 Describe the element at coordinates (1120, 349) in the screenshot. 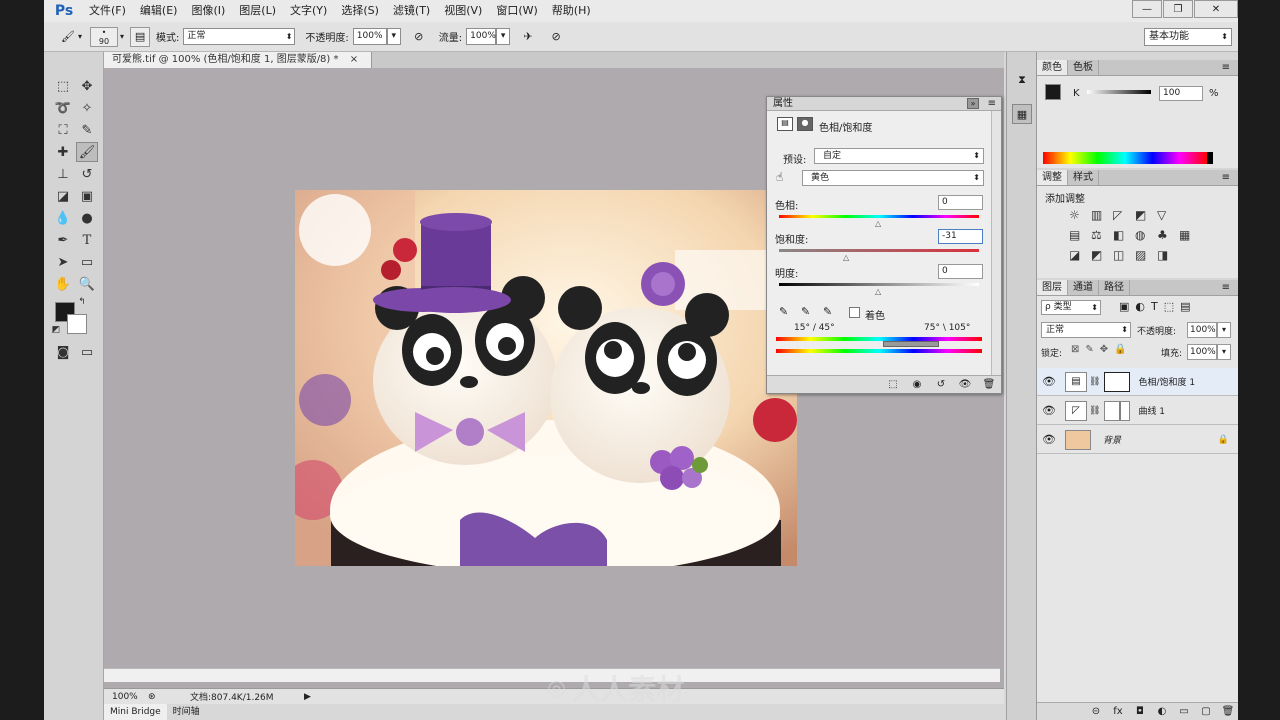

I see `lock-all-icon: 🔒` at that location.